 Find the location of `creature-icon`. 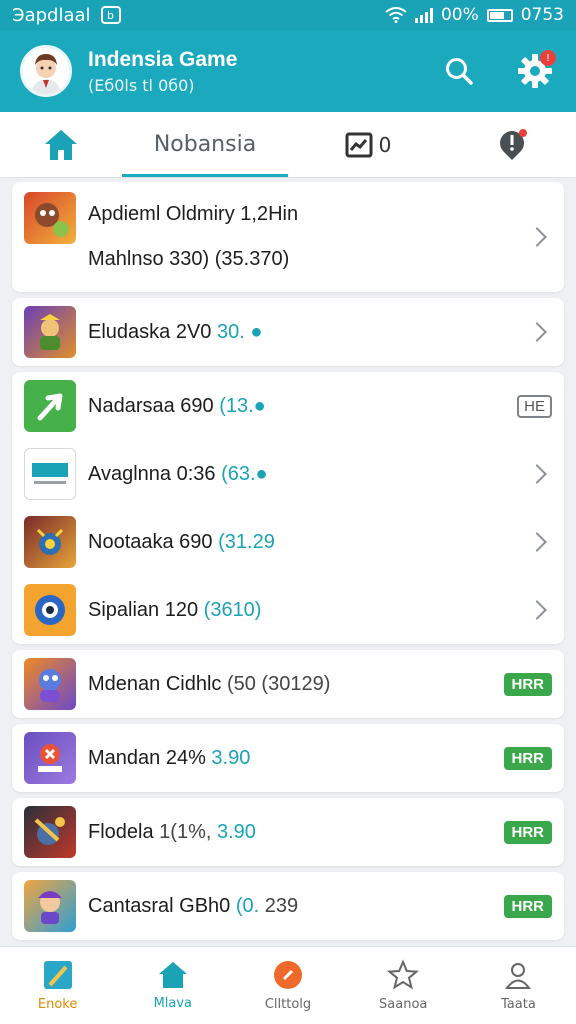

creature-icon is located at coordinates (50, 685).